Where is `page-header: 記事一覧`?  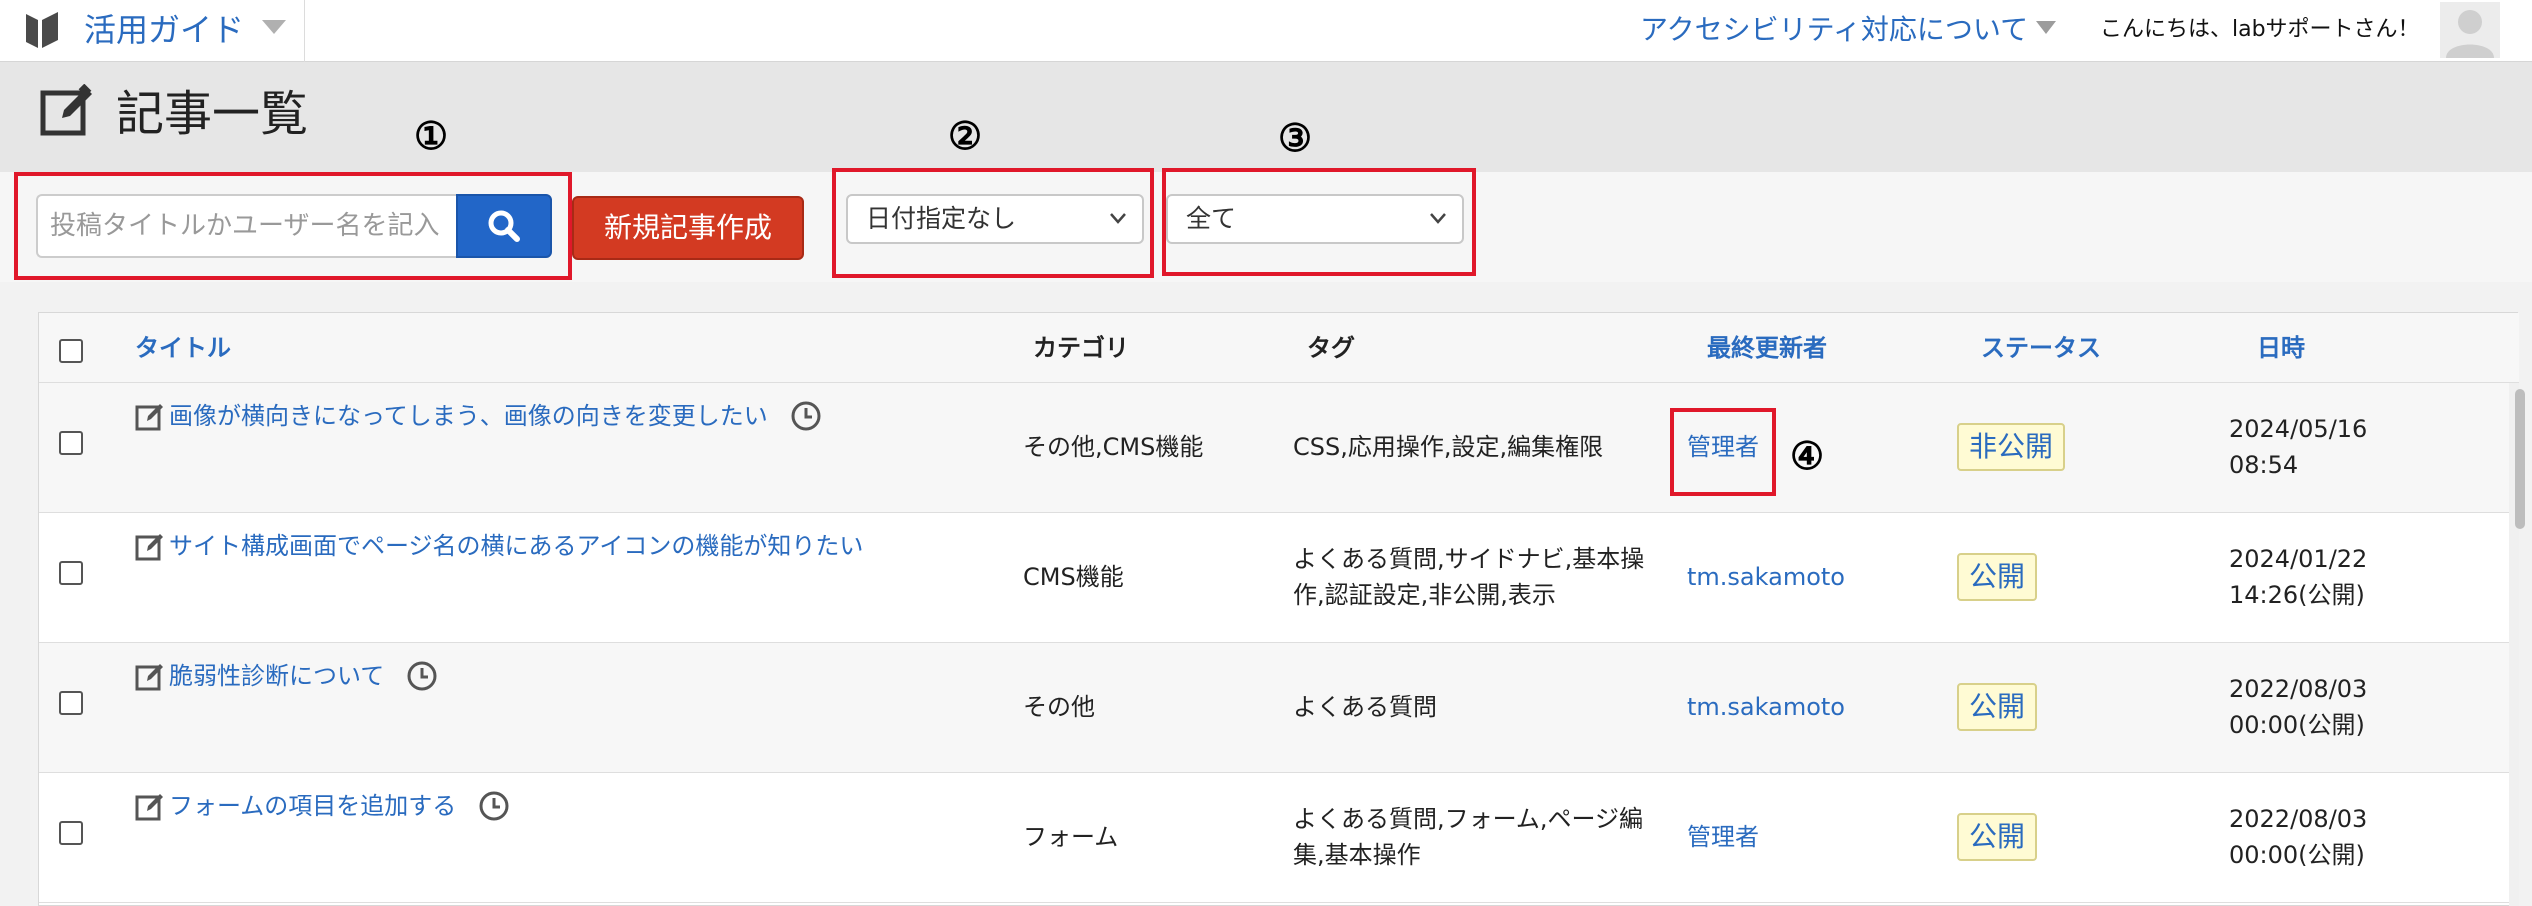
page-header: 記事一覧 is located at coordinates (1266, 117).